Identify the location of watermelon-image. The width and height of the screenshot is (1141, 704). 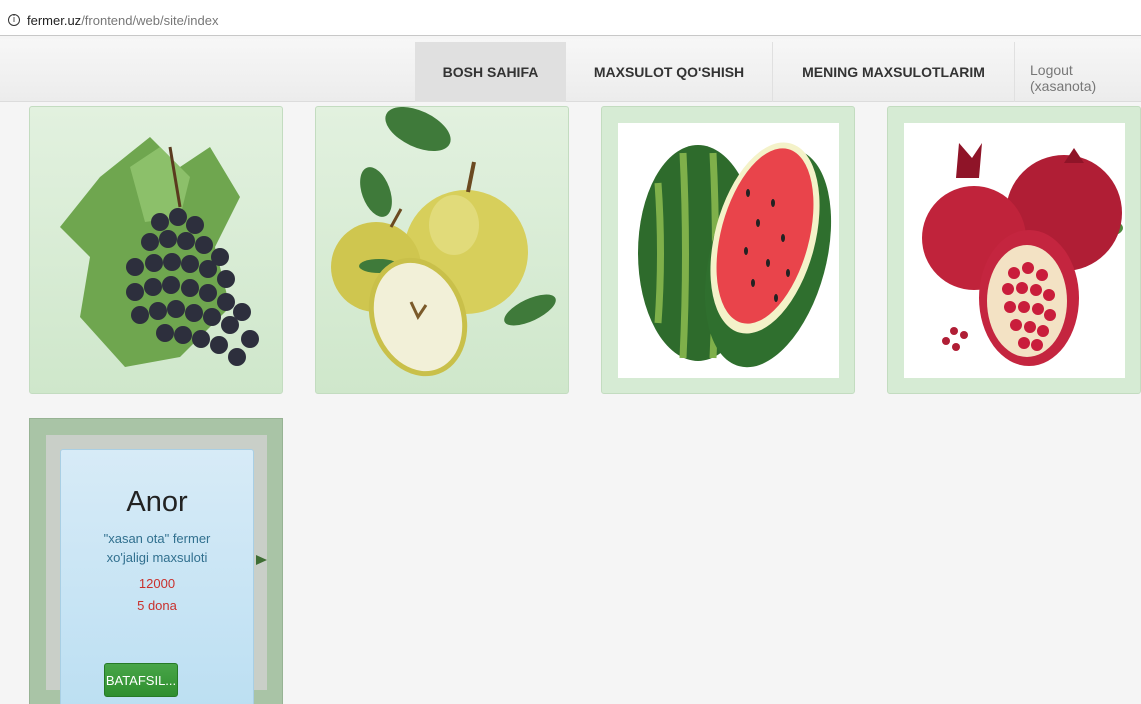
(735, 255).